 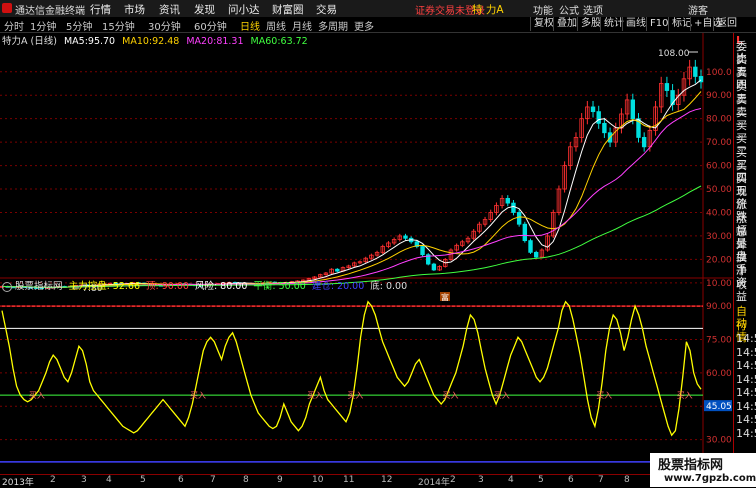 I want to click on time-label-3: 4, so click(x=109, y=480).